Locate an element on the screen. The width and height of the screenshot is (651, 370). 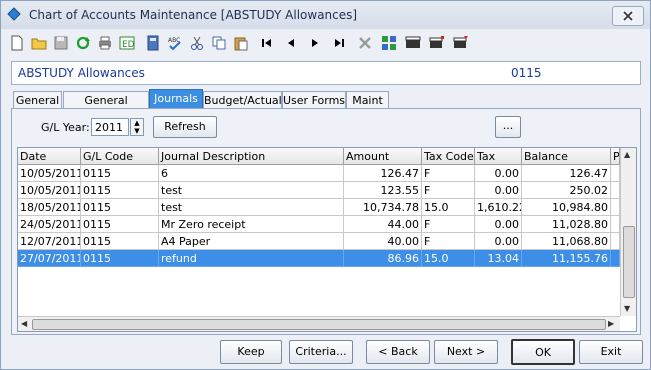
table-row: 10/05/2011 0115 6 126.47 F 0.00 126.47 is located at coordinates (319, 173).